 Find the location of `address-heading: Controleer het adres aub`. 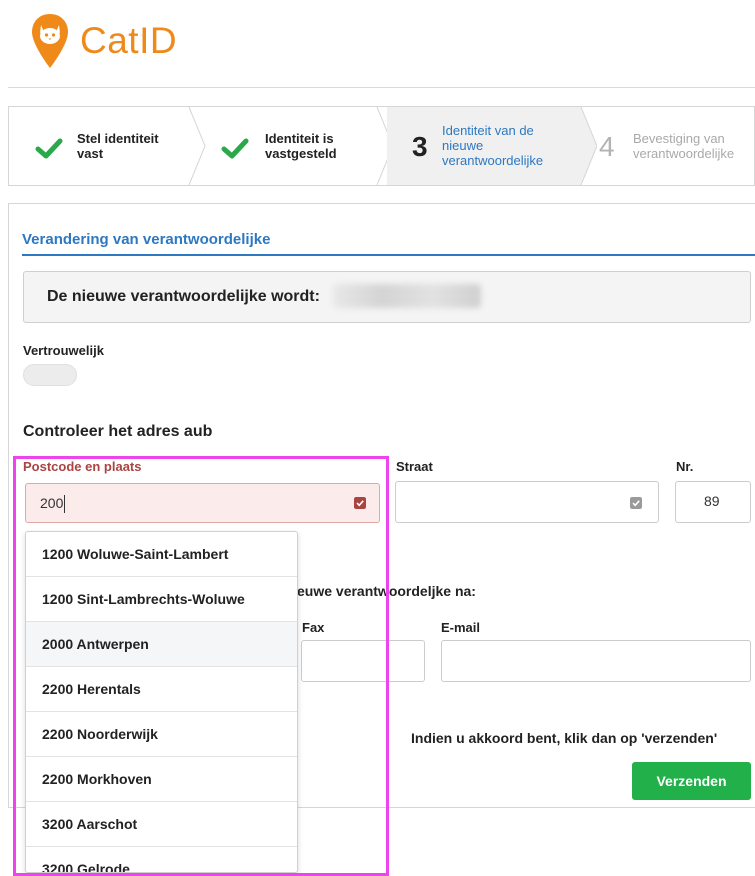

address-heading: Controleer het adres aub is located at coordinates (118, 431).